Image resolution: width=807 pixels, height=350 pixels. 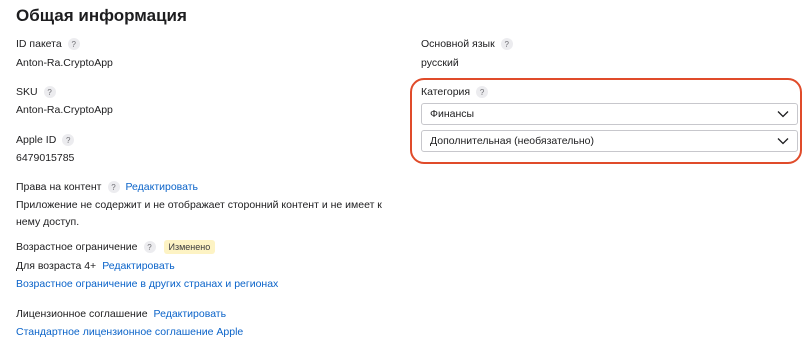 I want to click on package-id-value: Anton-Ra.CryptoApp, so click(x=64, y=63).